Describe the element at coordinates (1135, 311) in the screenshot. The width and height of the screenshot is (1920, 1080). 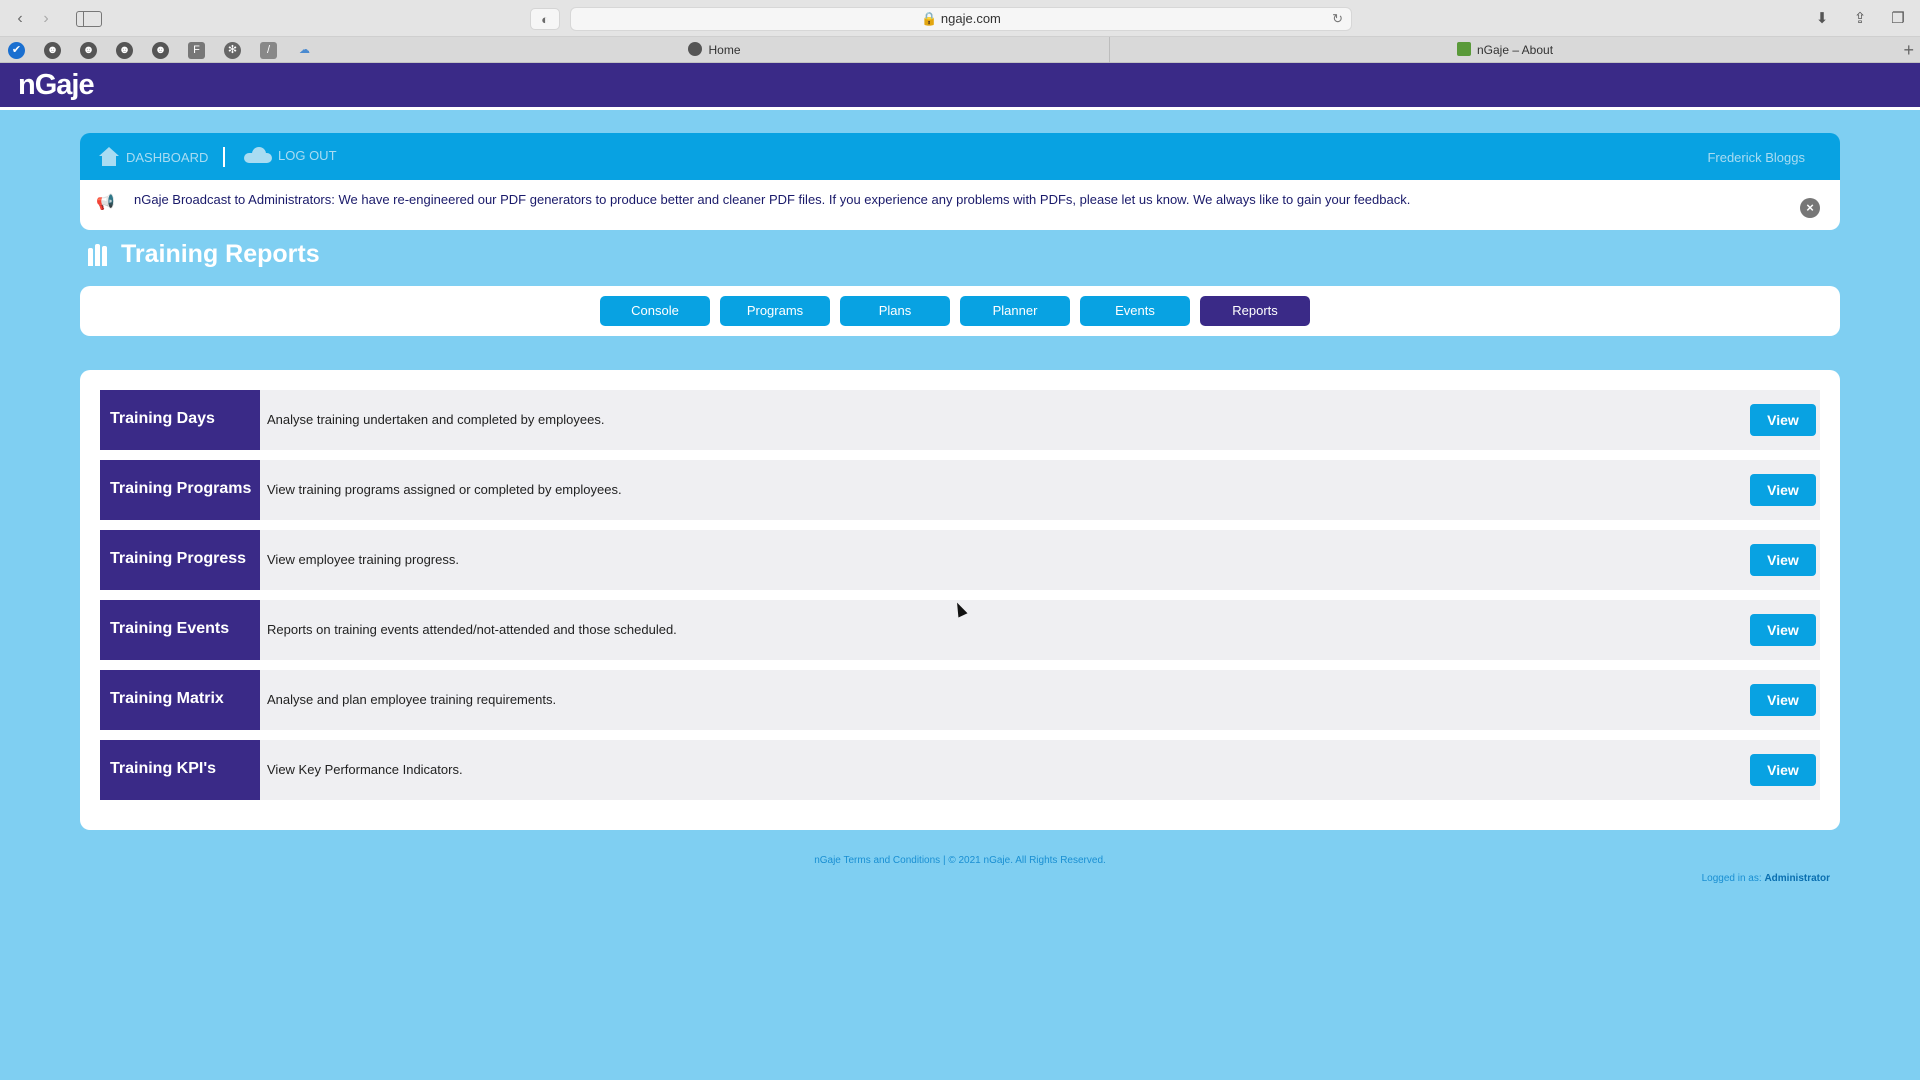
I see `tab-events: Events` at that location.